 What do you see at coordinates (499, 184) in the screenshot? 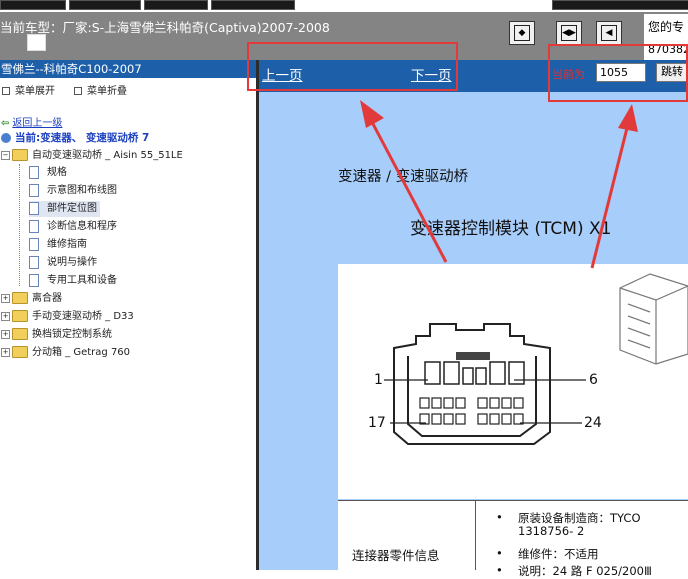
I see `annotation-arrows` at bounding box center [499, 184].